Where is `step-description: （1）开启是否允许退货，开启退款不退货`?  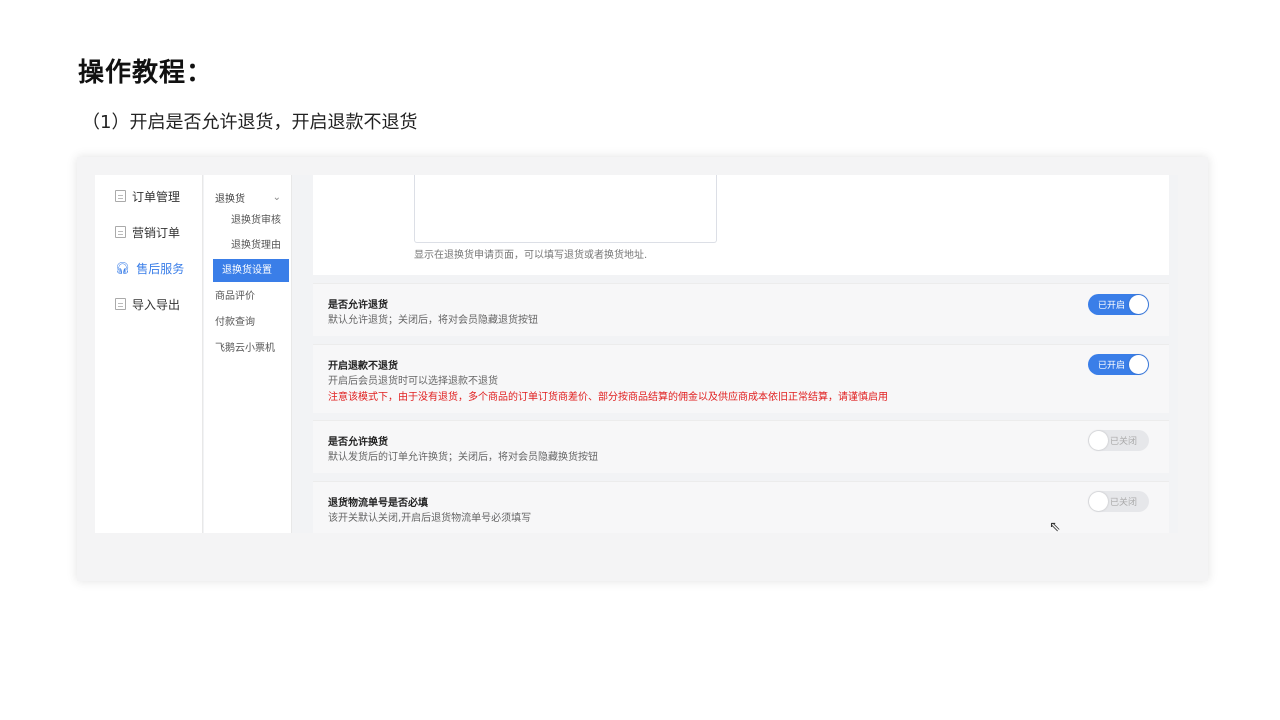
step-description: （1）开启是否允许退货，开启退款不退货 is located at coordinates (250, 122).